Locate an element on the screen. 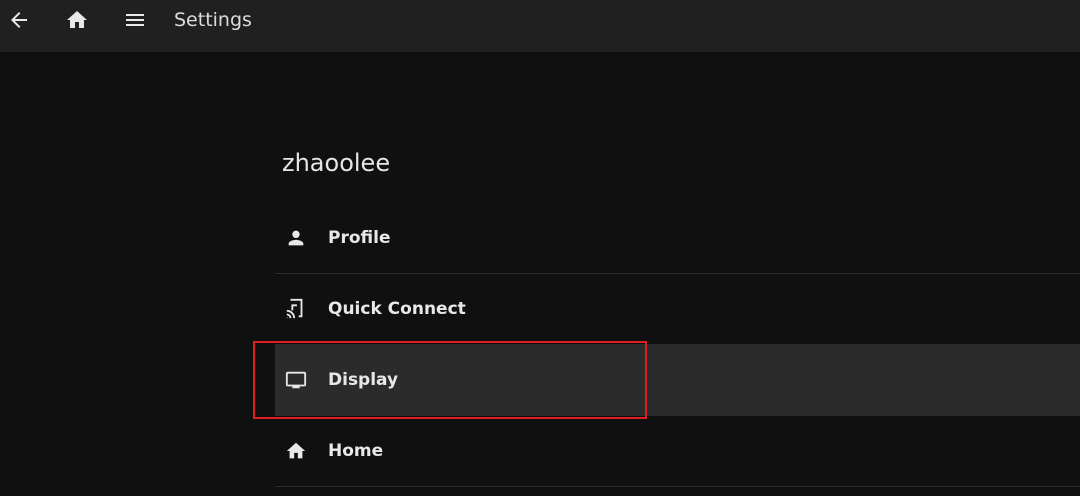 The width and height of the screenshot is (1080, 496). settings-item-label: Home is located at coordinates (356, 451).